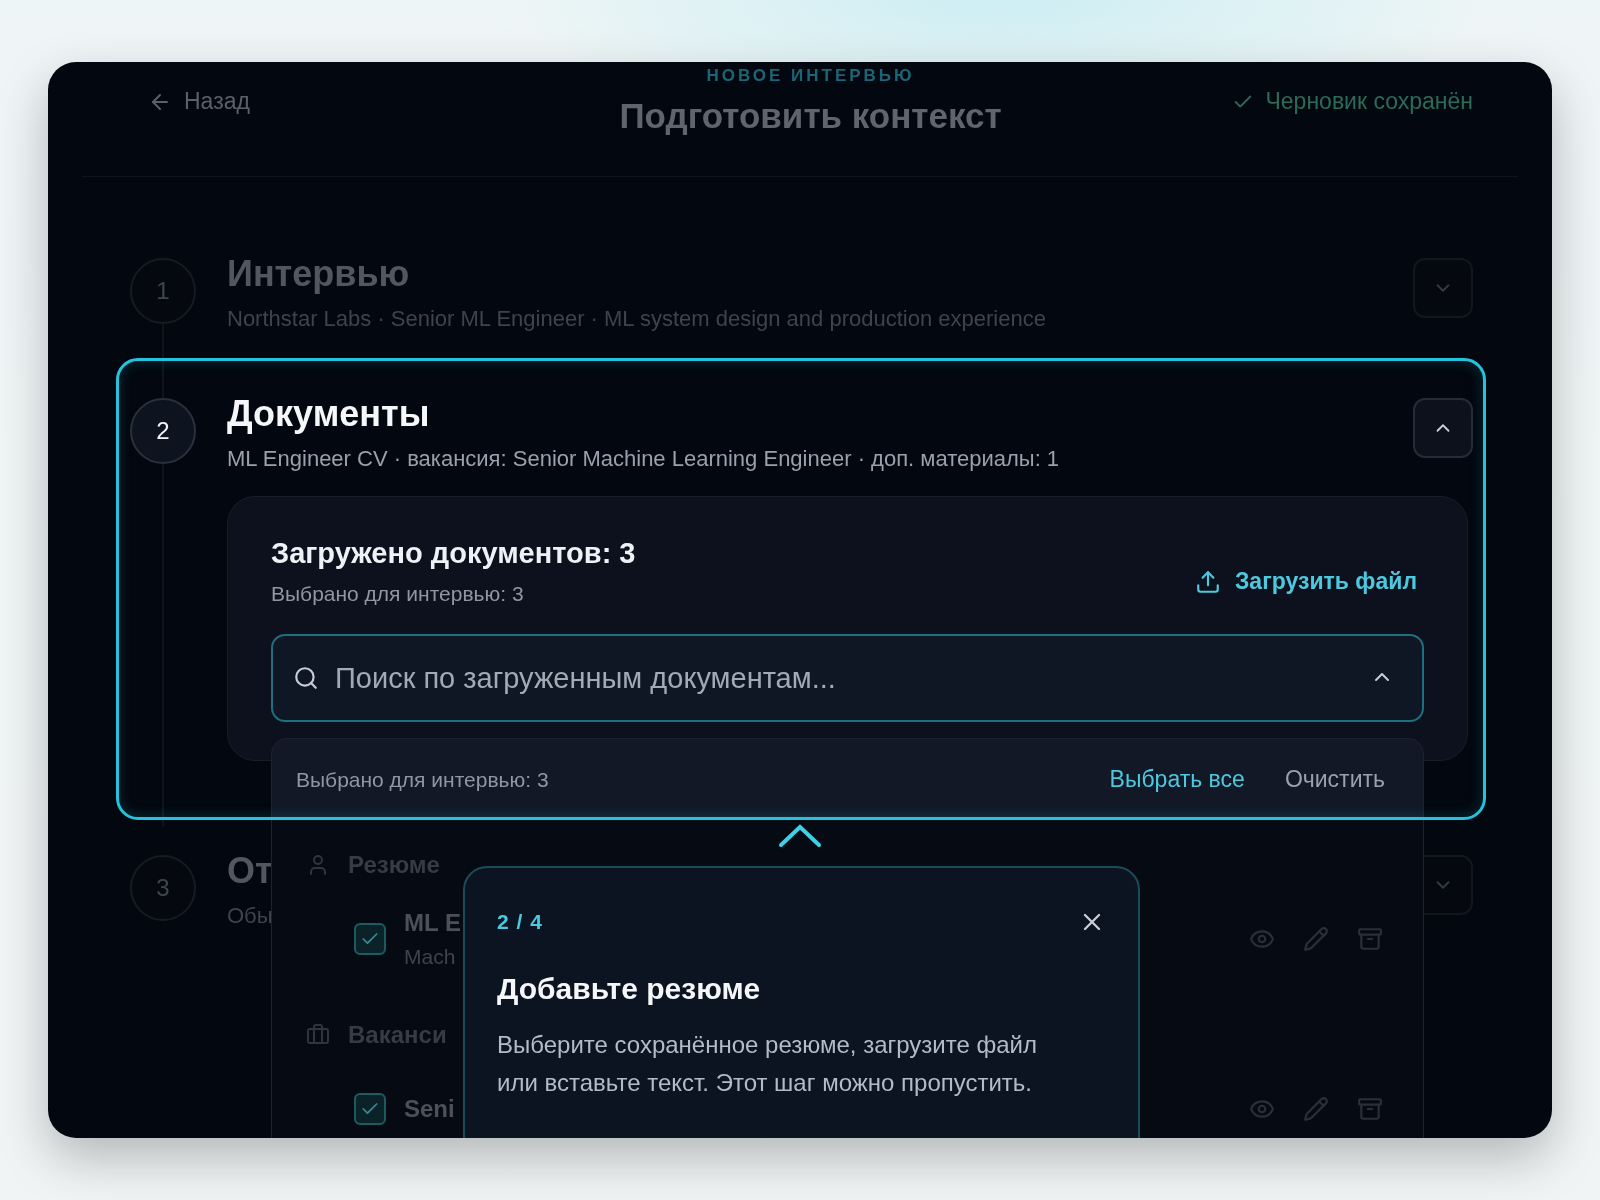 This screenshot has width=1600, height=1200. What do you see at coordinates (810, 76) in the screenshot?
I see `eyebrow-label: НОВОЕ ИНТЕРВЬЮ` at bounding box center [810, 76].